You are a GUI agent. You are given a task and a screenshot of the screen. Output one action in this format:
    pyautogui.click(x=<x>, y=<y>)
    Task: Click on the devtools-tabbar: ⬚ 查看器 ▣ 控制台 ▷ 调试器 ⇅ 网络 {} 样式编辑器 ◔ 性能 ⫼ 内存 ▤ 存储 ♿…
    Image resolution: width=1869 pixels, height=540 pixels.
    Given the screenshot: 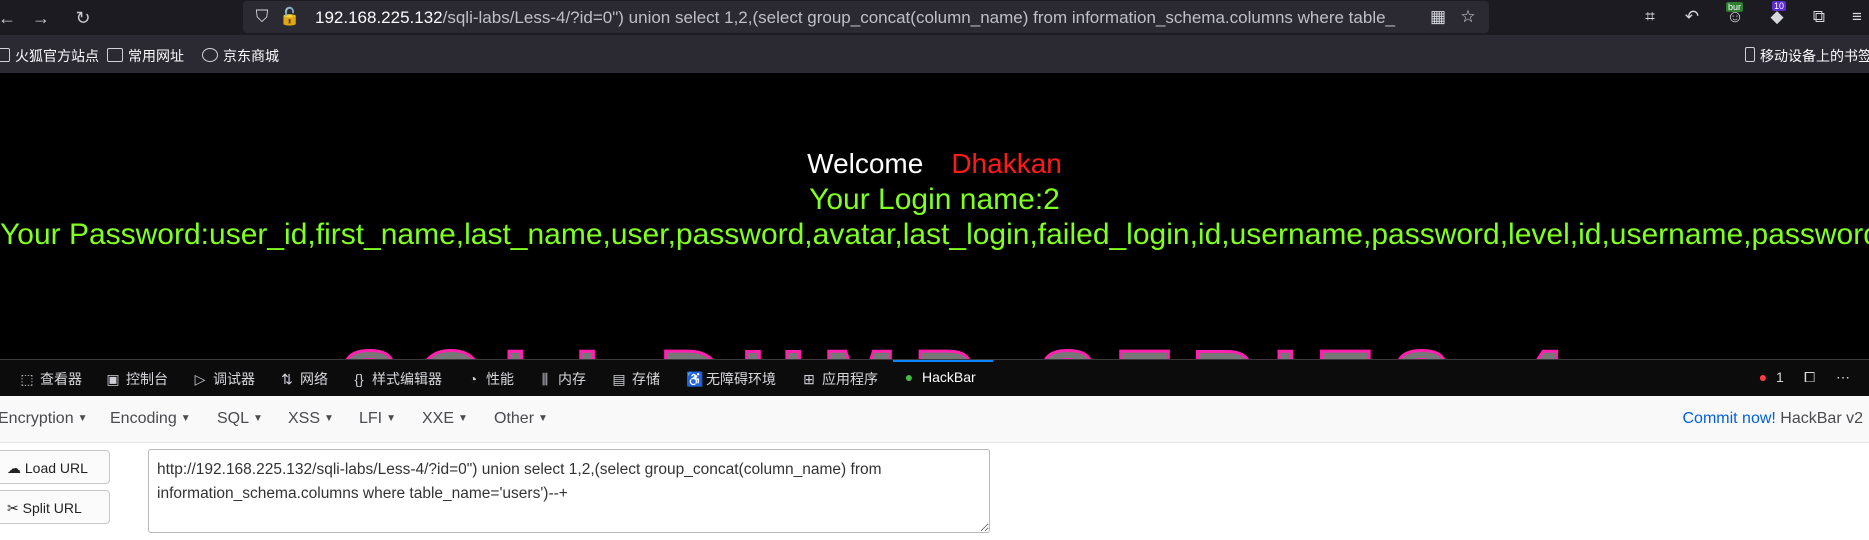 What is the action you would take?
    pyautogui.click(x=934, y=377)
    